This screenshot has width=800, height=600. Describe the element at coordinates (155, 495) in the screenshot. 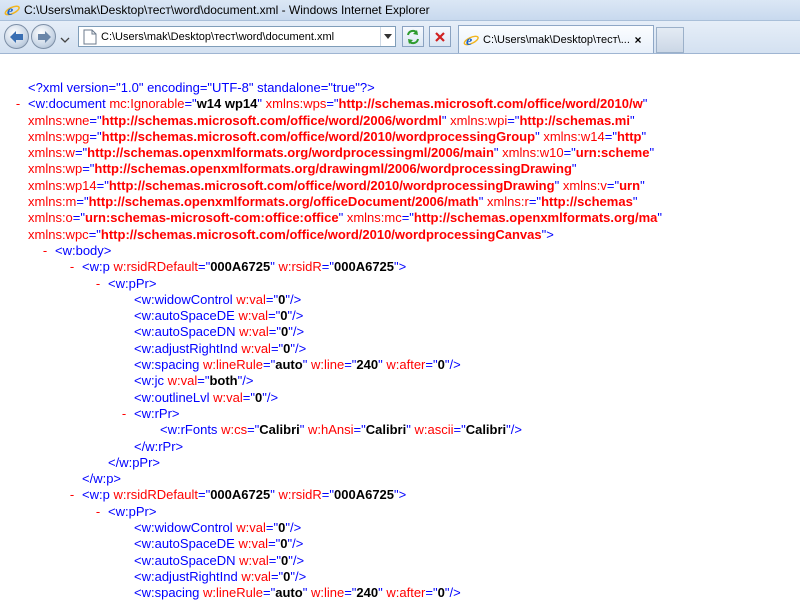

I see `xml-attr-name: w:rsidRDefault` at that location.